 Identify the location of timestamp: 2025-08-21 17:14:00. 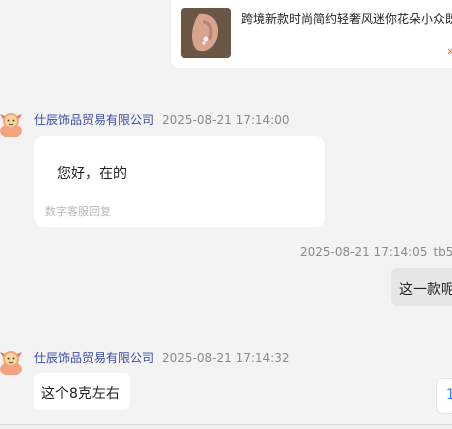
(226, 120).